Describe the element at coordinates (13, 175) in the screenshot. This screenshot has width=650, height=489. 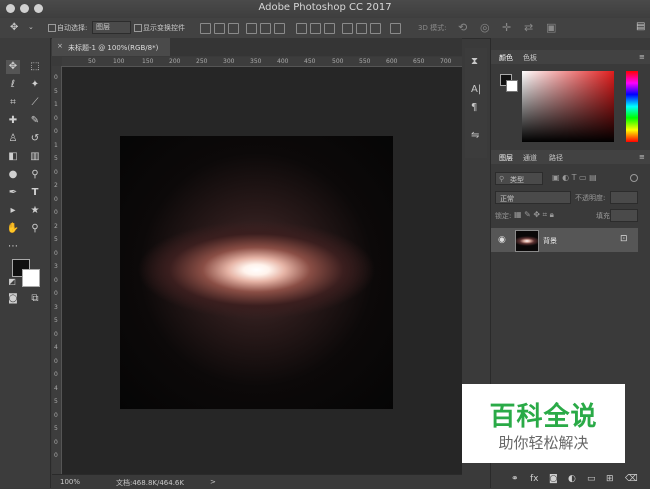
I see `blur-tool-icon: ●` at that location.